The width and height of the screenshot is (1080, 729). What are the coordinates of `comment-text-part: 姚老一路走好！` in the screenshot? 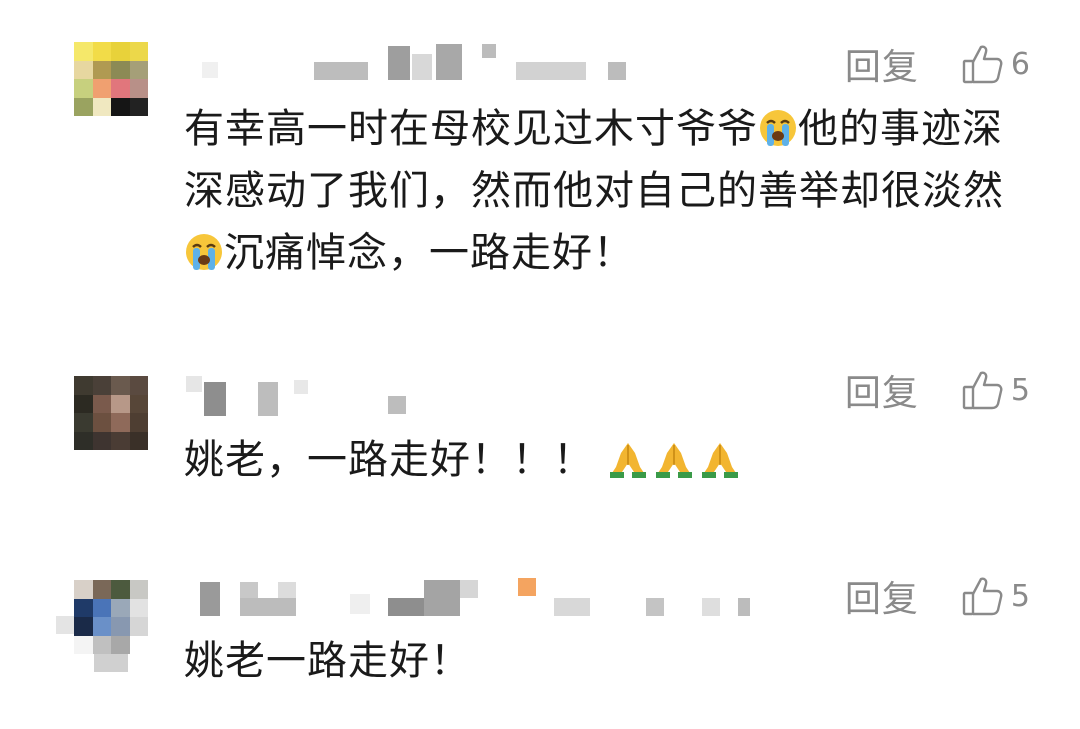 It's located at (327, 661).